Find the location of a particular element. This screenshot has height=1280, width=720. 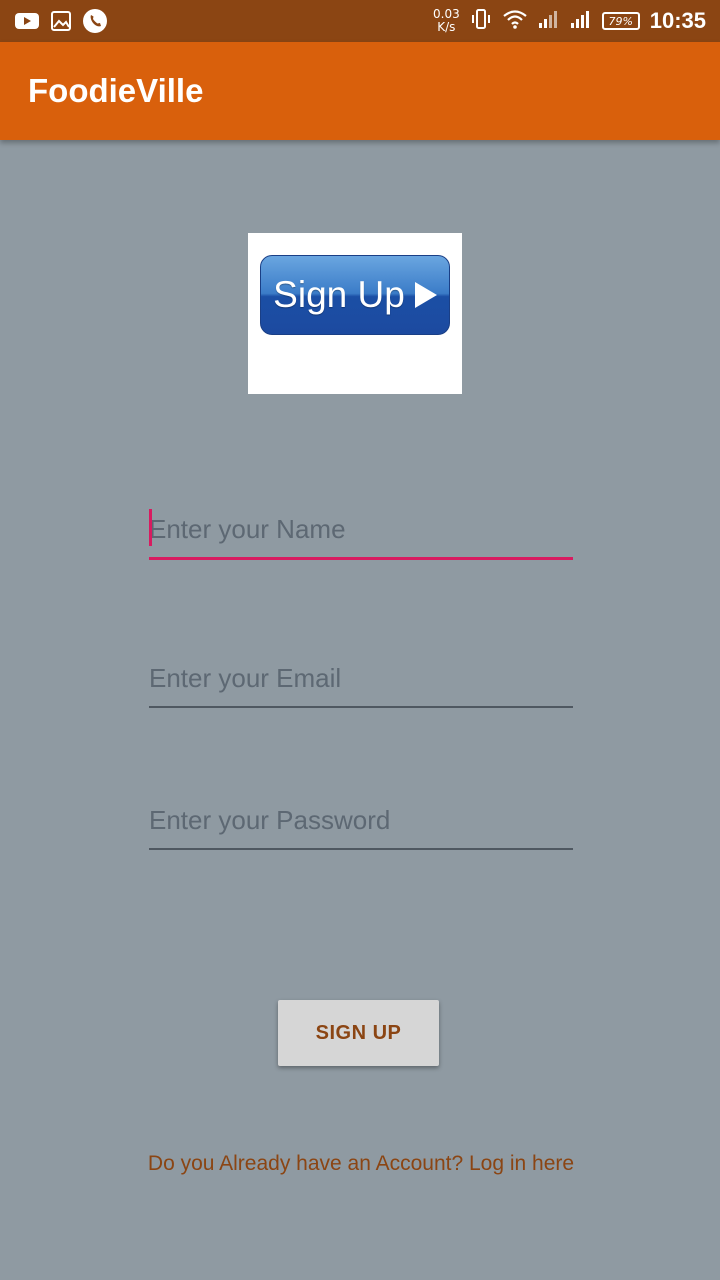

password-field is located at coordinates (361, 827).